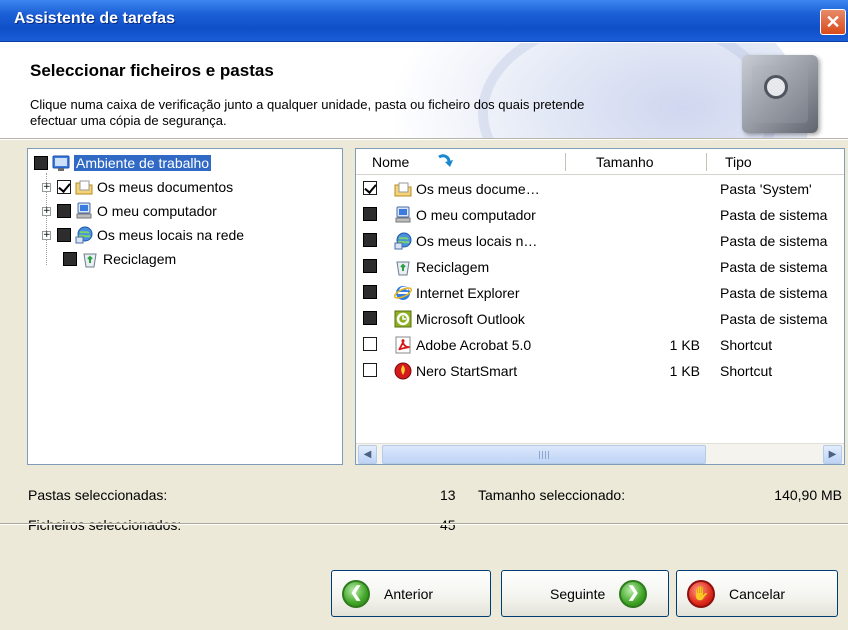  What do you see at coordinates (735, 162) in the screenshot?
I see `column-header-type: Tipo` at bounding box center [735, 162].